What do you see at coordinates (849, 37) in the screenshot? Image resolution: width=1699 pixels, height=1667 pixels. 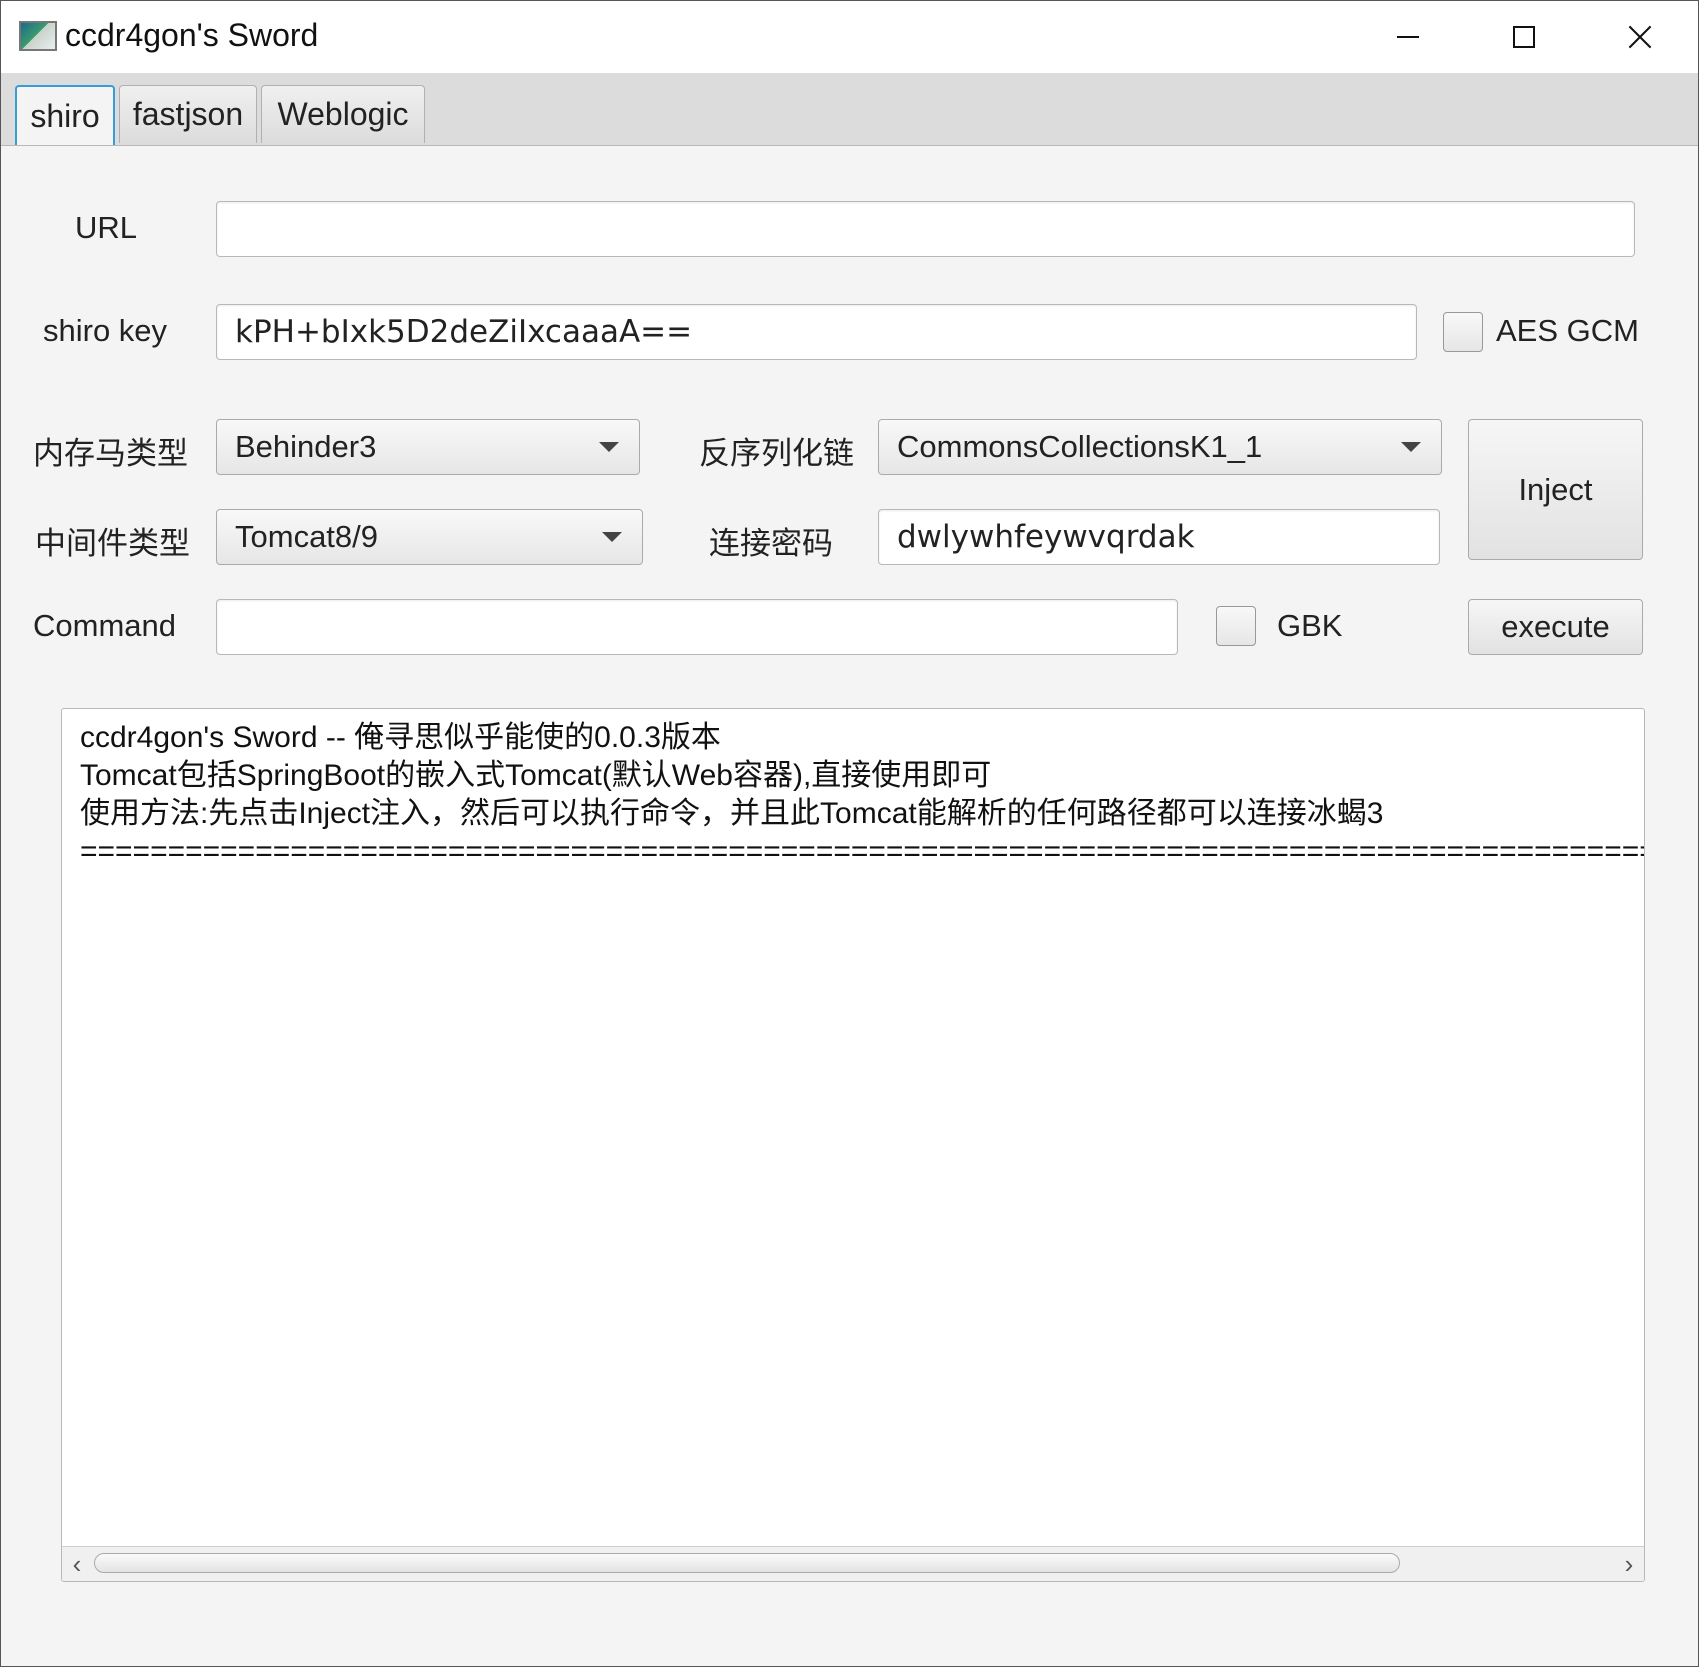 I see `title-bar: ccdr4gon's Sword` at bounding box center [849, 37].